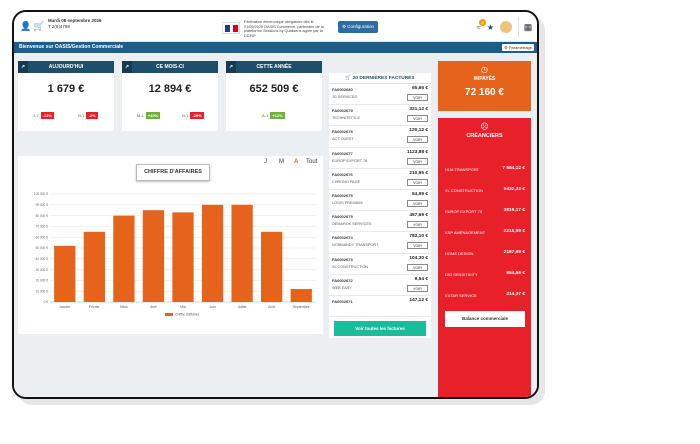 Image resolution: width=700 pixels, height=444 pixels. I want to click on invoice-client: XL CONSTRUCTION, so click(350, 266).